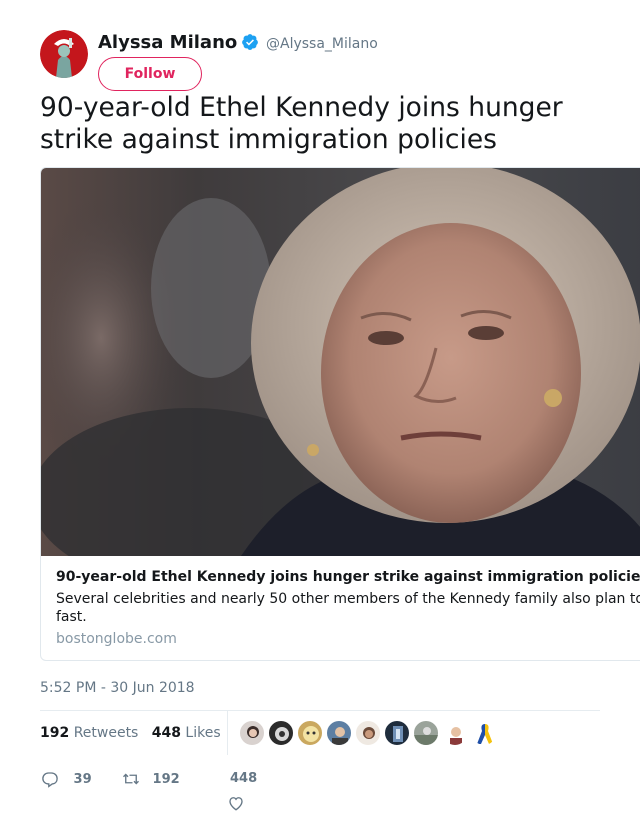  Describe the element at coordinates (166, 733) in the screenshot. I see `likes-count: 448` at that location.